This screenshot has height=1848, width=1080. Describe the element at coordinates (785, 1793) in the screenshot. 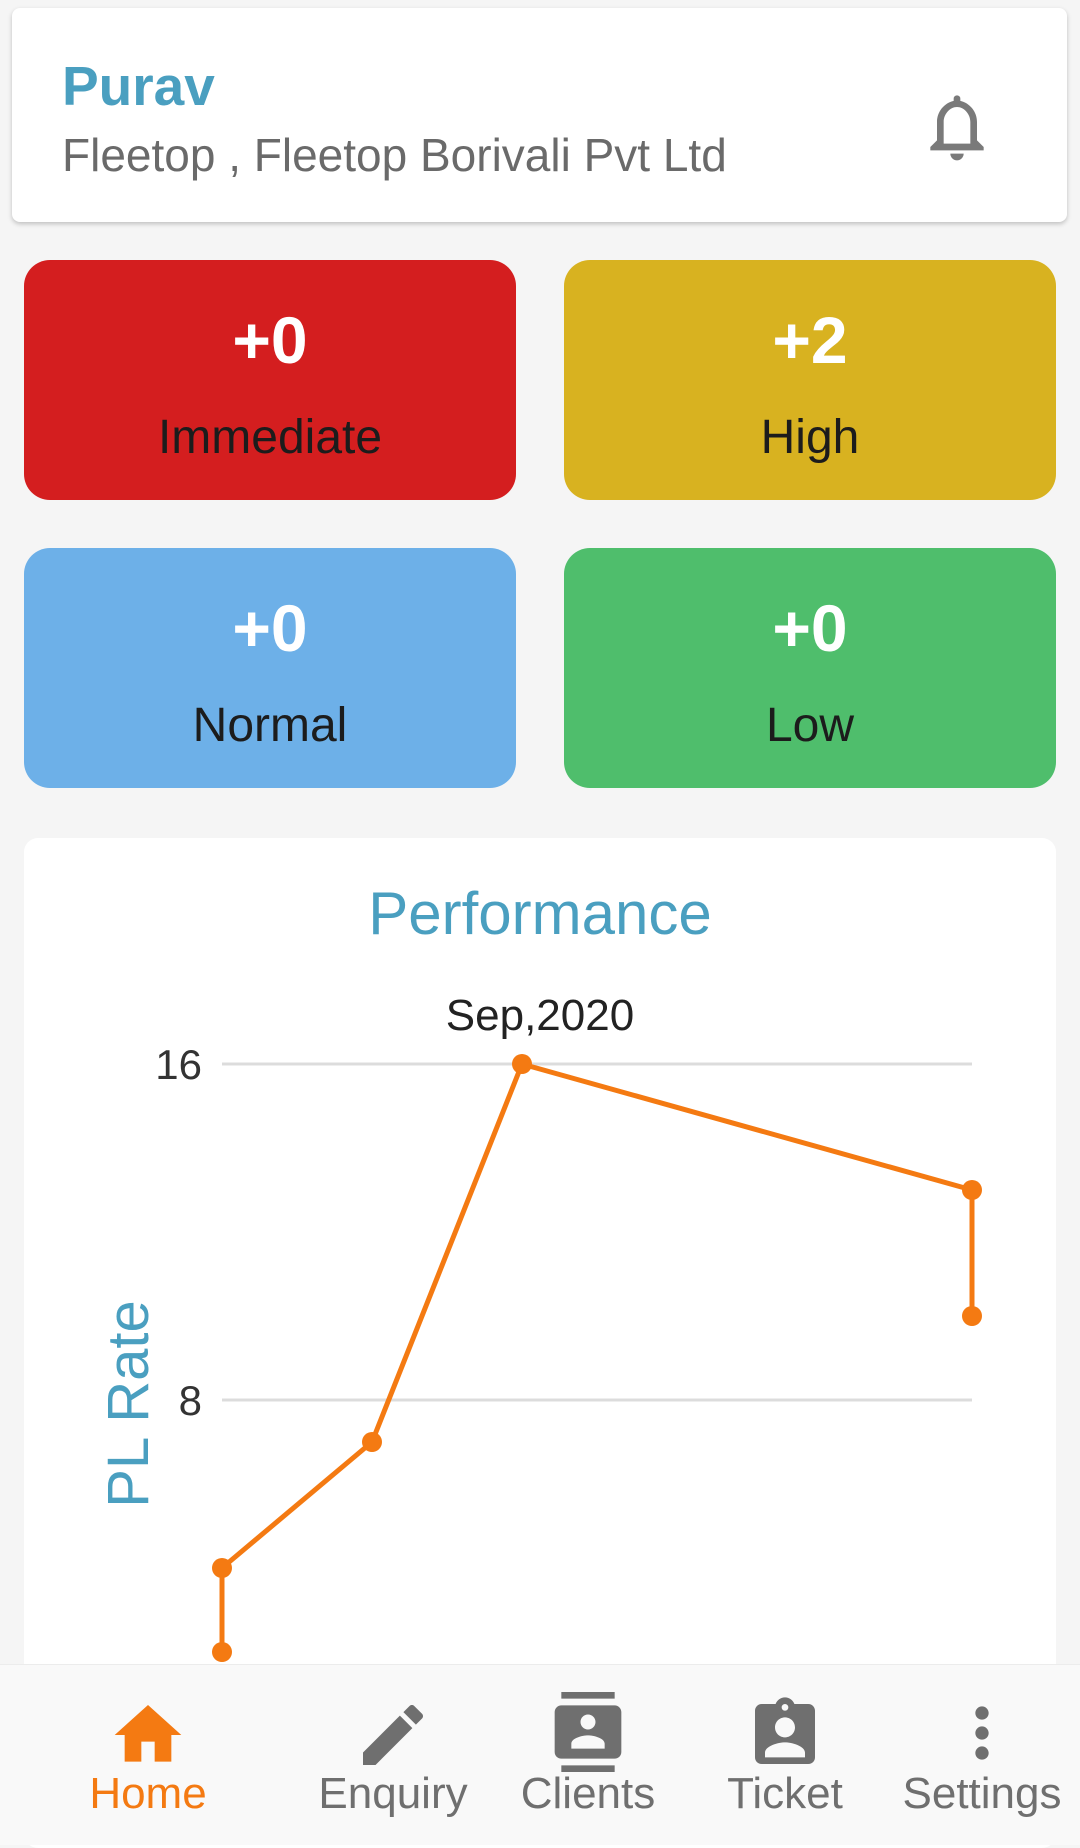

I see `nav-ticket-label: Ticket` at that location.